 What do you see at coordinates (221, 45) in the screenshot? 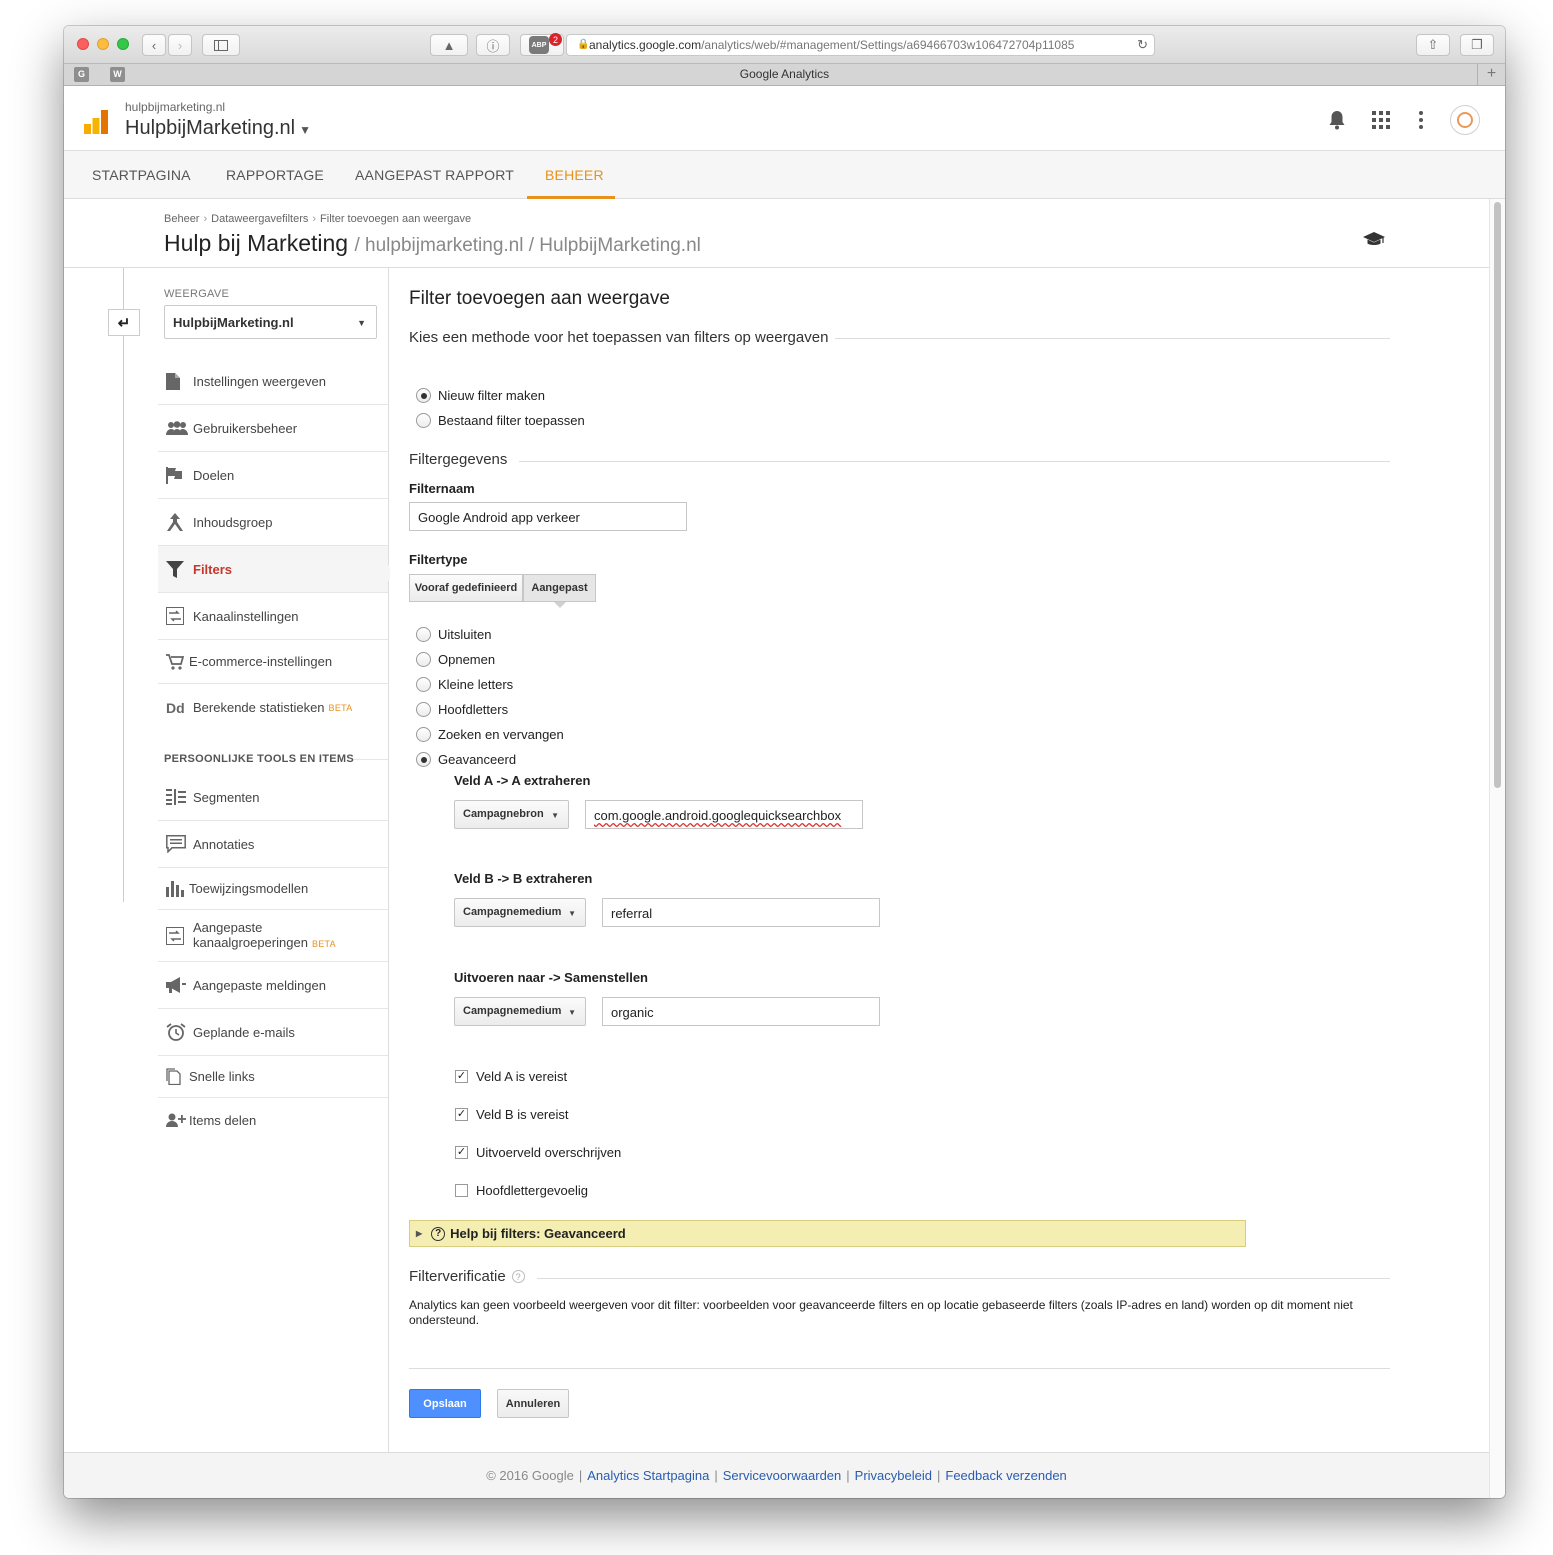
I see `sidebar-toggle-icon` at bounding box center [221, 45].